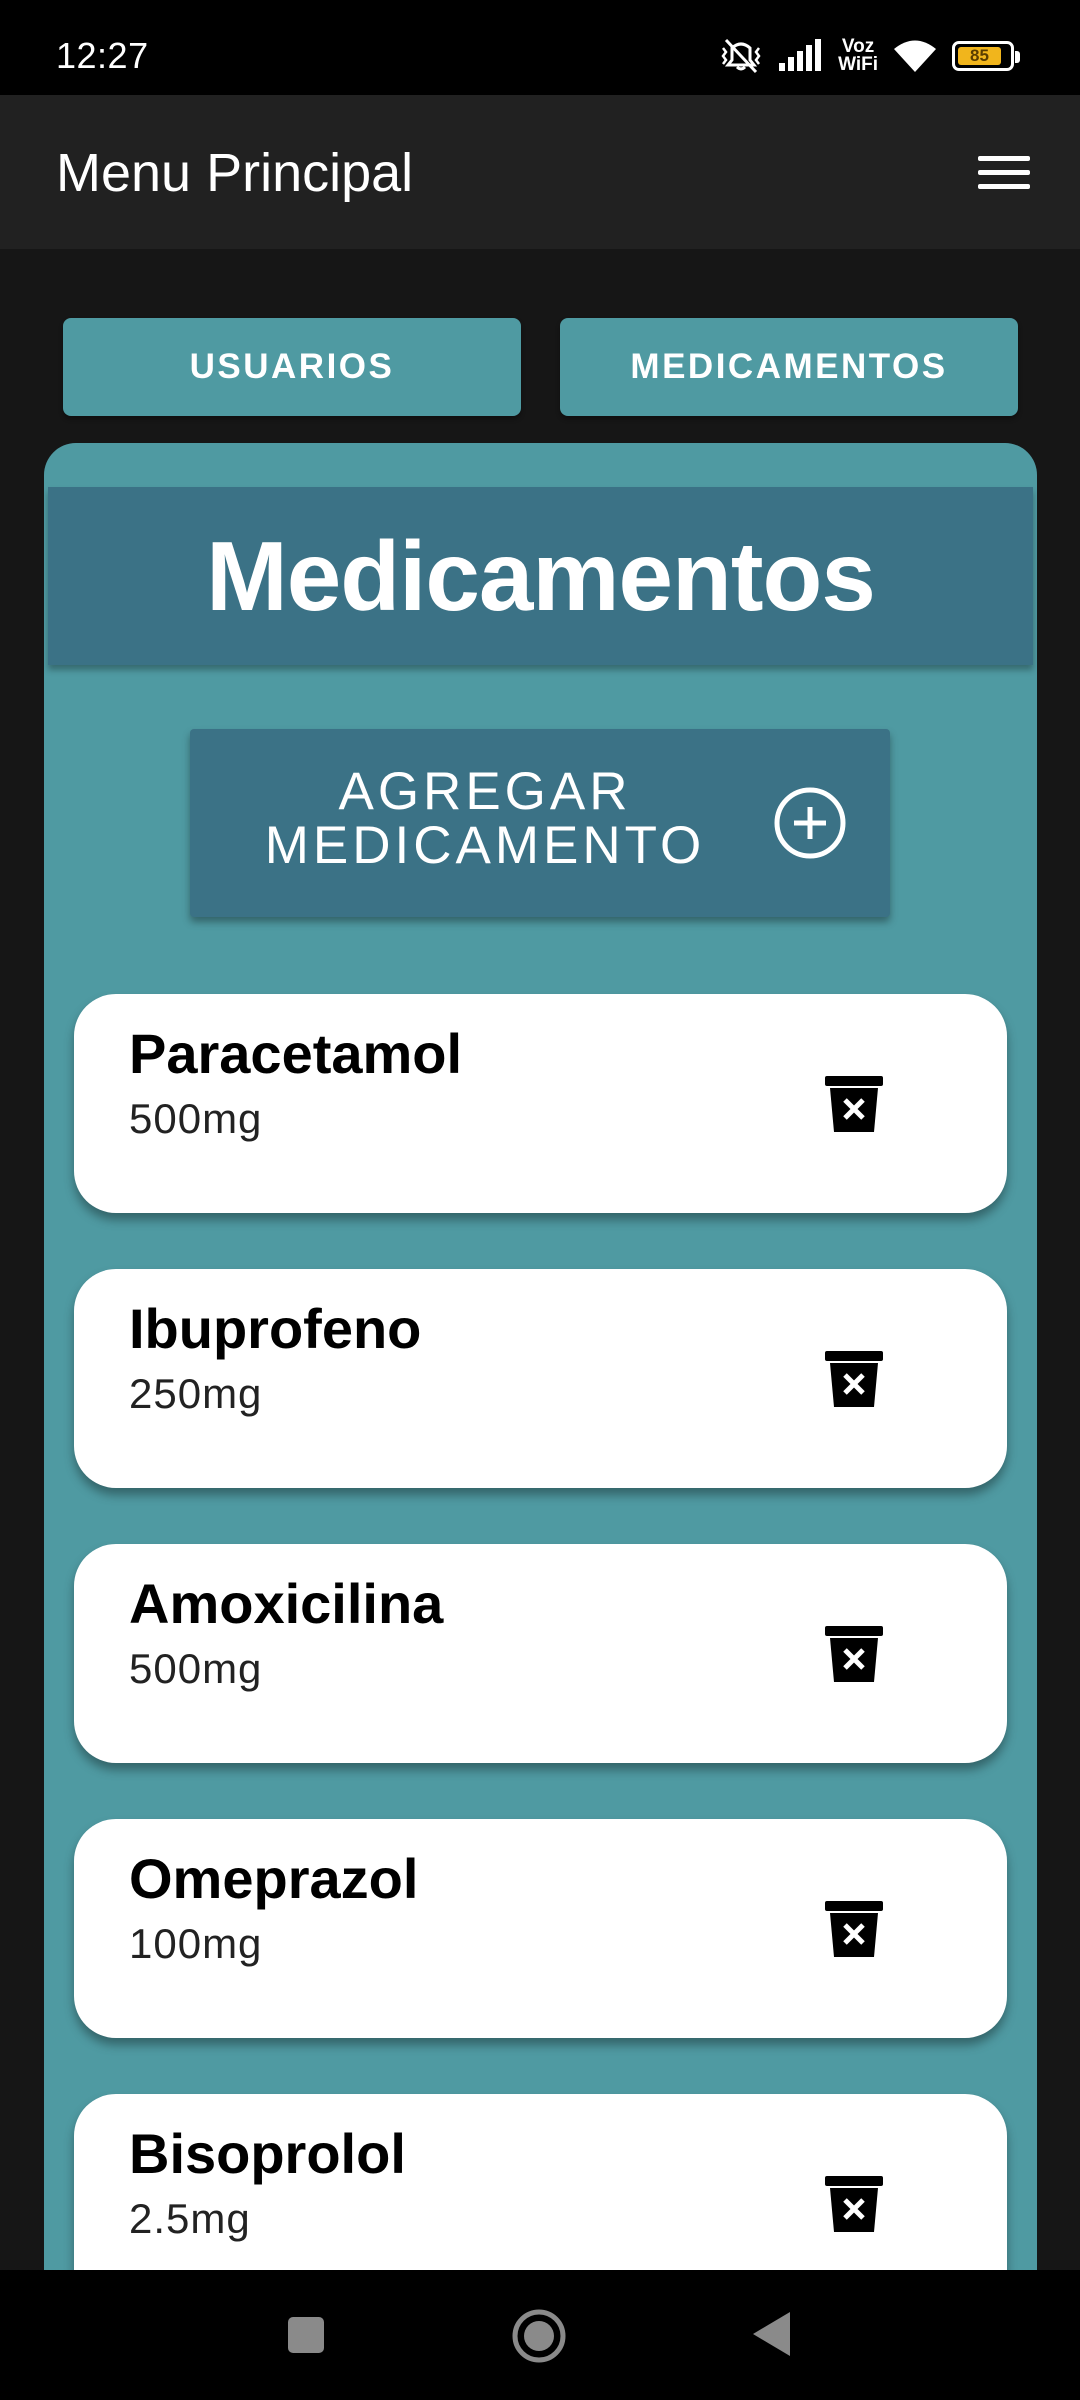  I want to click on wifi-label: WiFi, so click(858, 64).